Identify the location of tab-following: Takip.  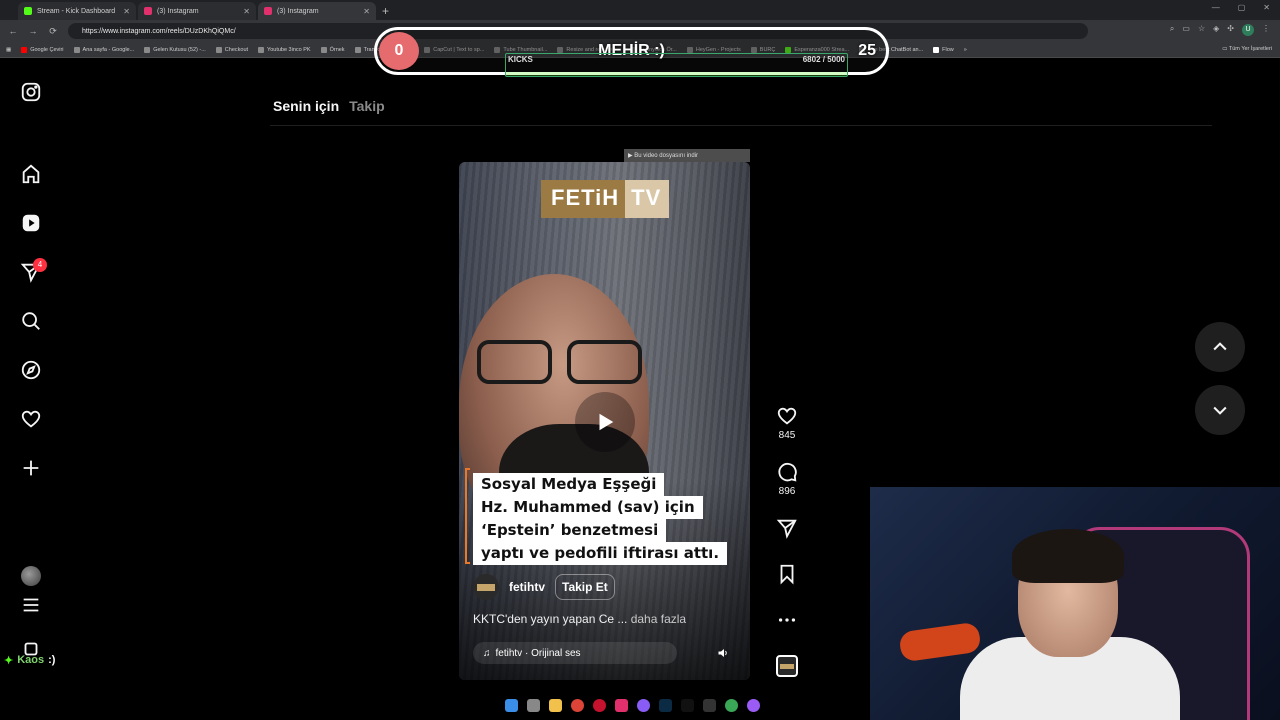
(367, 106).